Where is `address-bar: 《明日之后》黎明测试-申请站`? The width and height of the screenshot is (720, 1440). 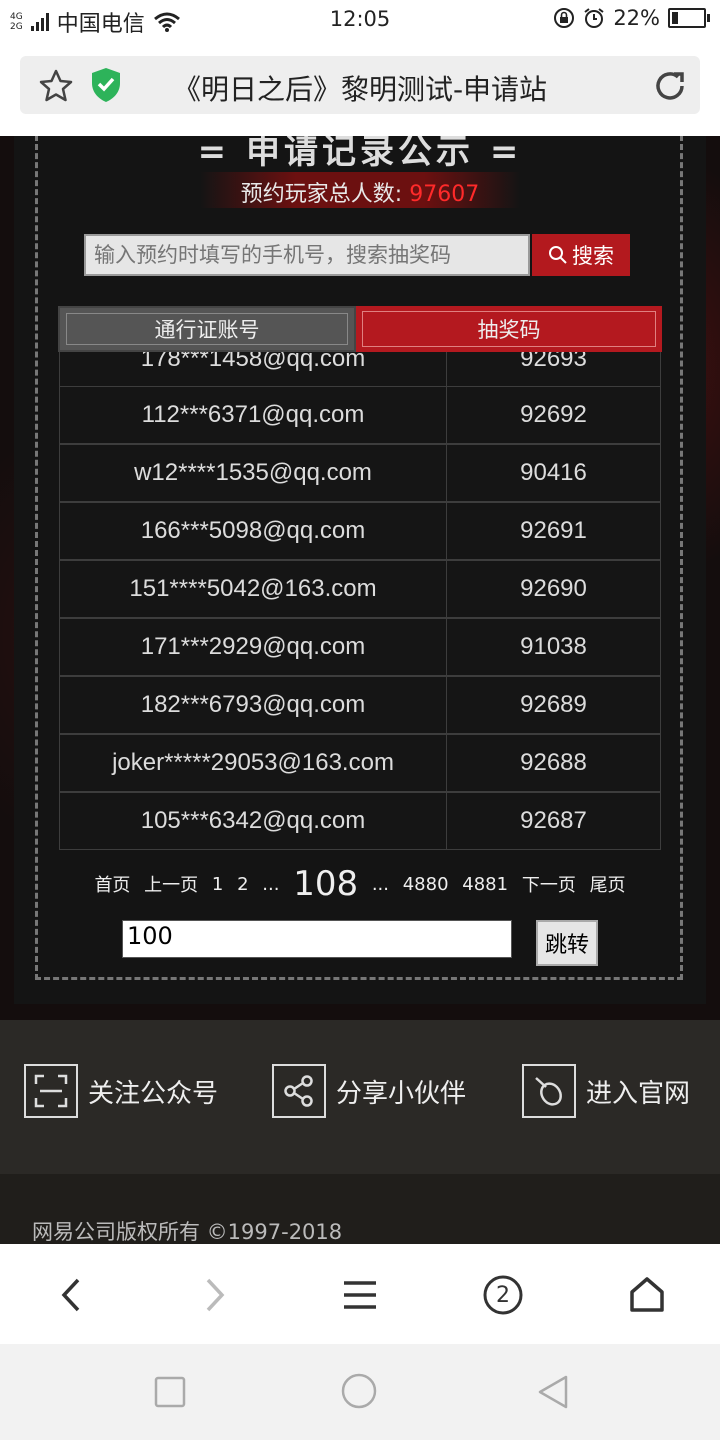 address-bar: 《明日之后》黎明测试-申请站 is located at coordinates (360, 85).